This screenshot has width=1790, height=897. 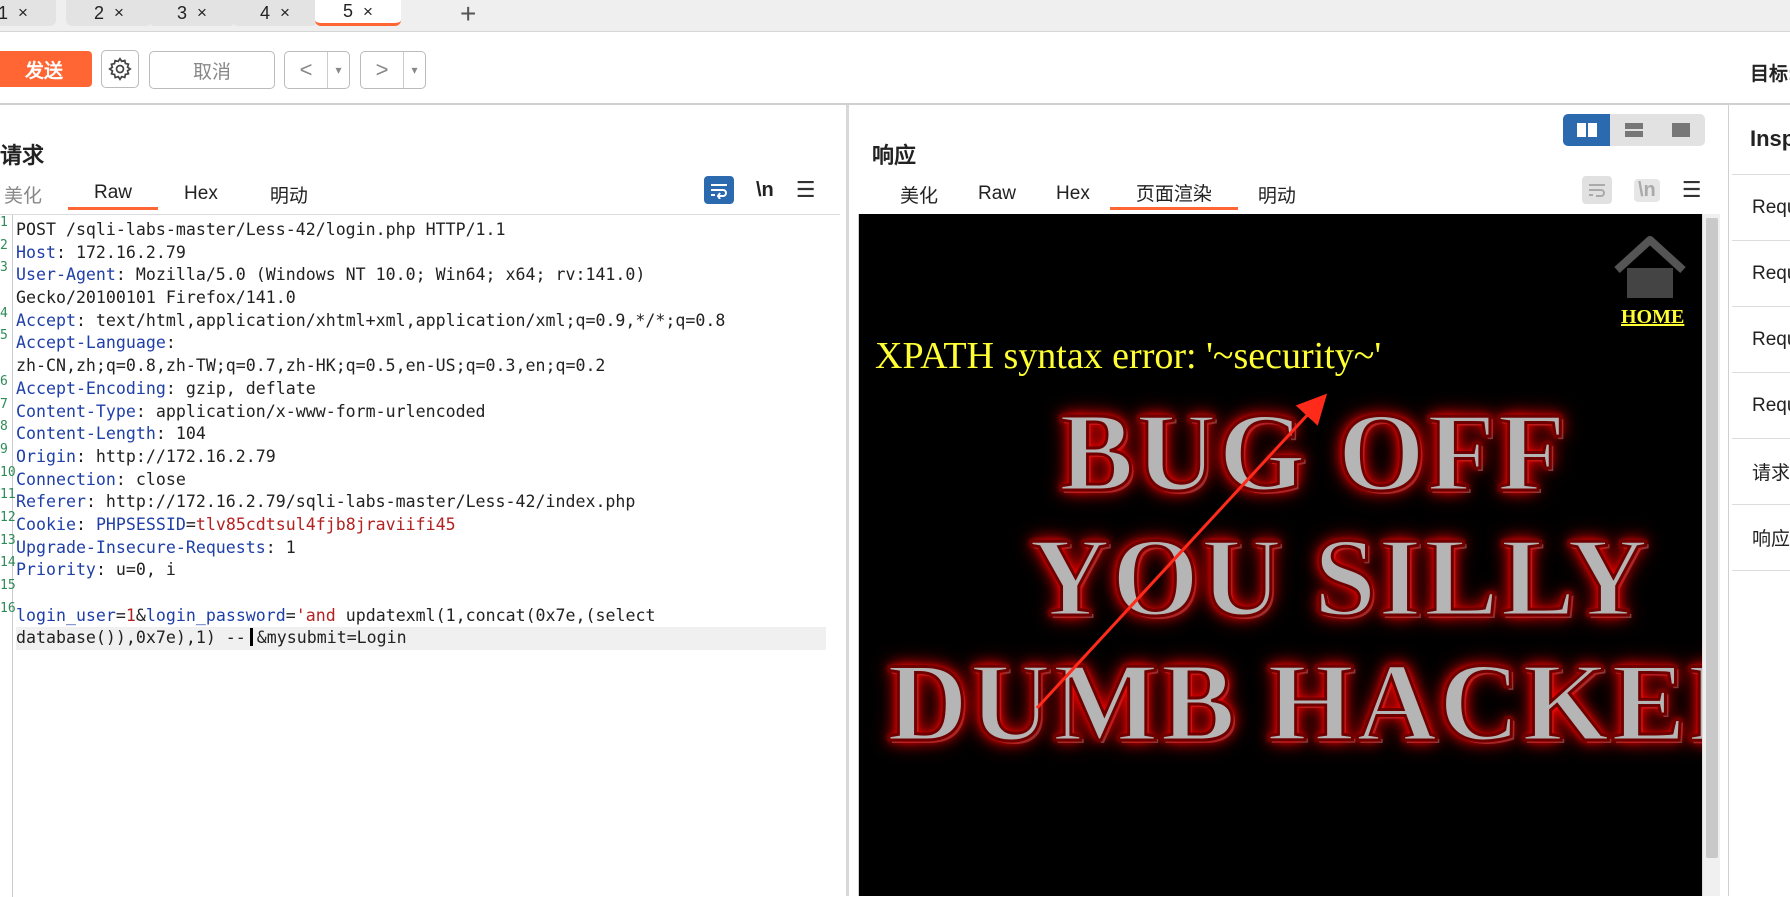 I want to click on request-title: 请求, so click(x=22, y=155).